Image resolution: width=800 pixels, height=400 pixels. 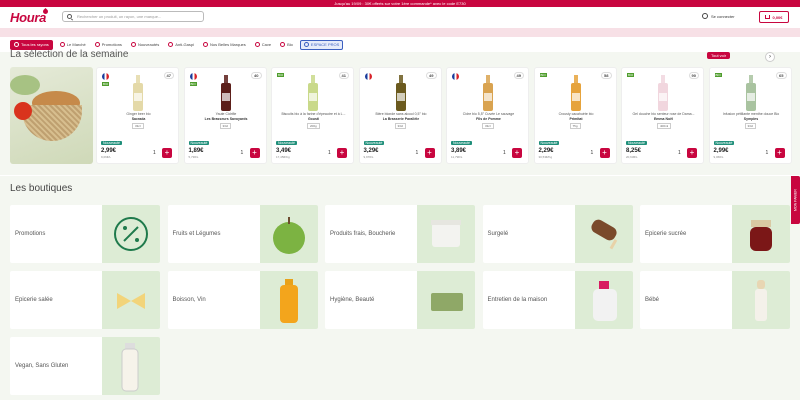 What do you see at coordinates (774, 17) in the screenshot?
I see `cart-button: 0,00€` at bounding box center [774, 17].